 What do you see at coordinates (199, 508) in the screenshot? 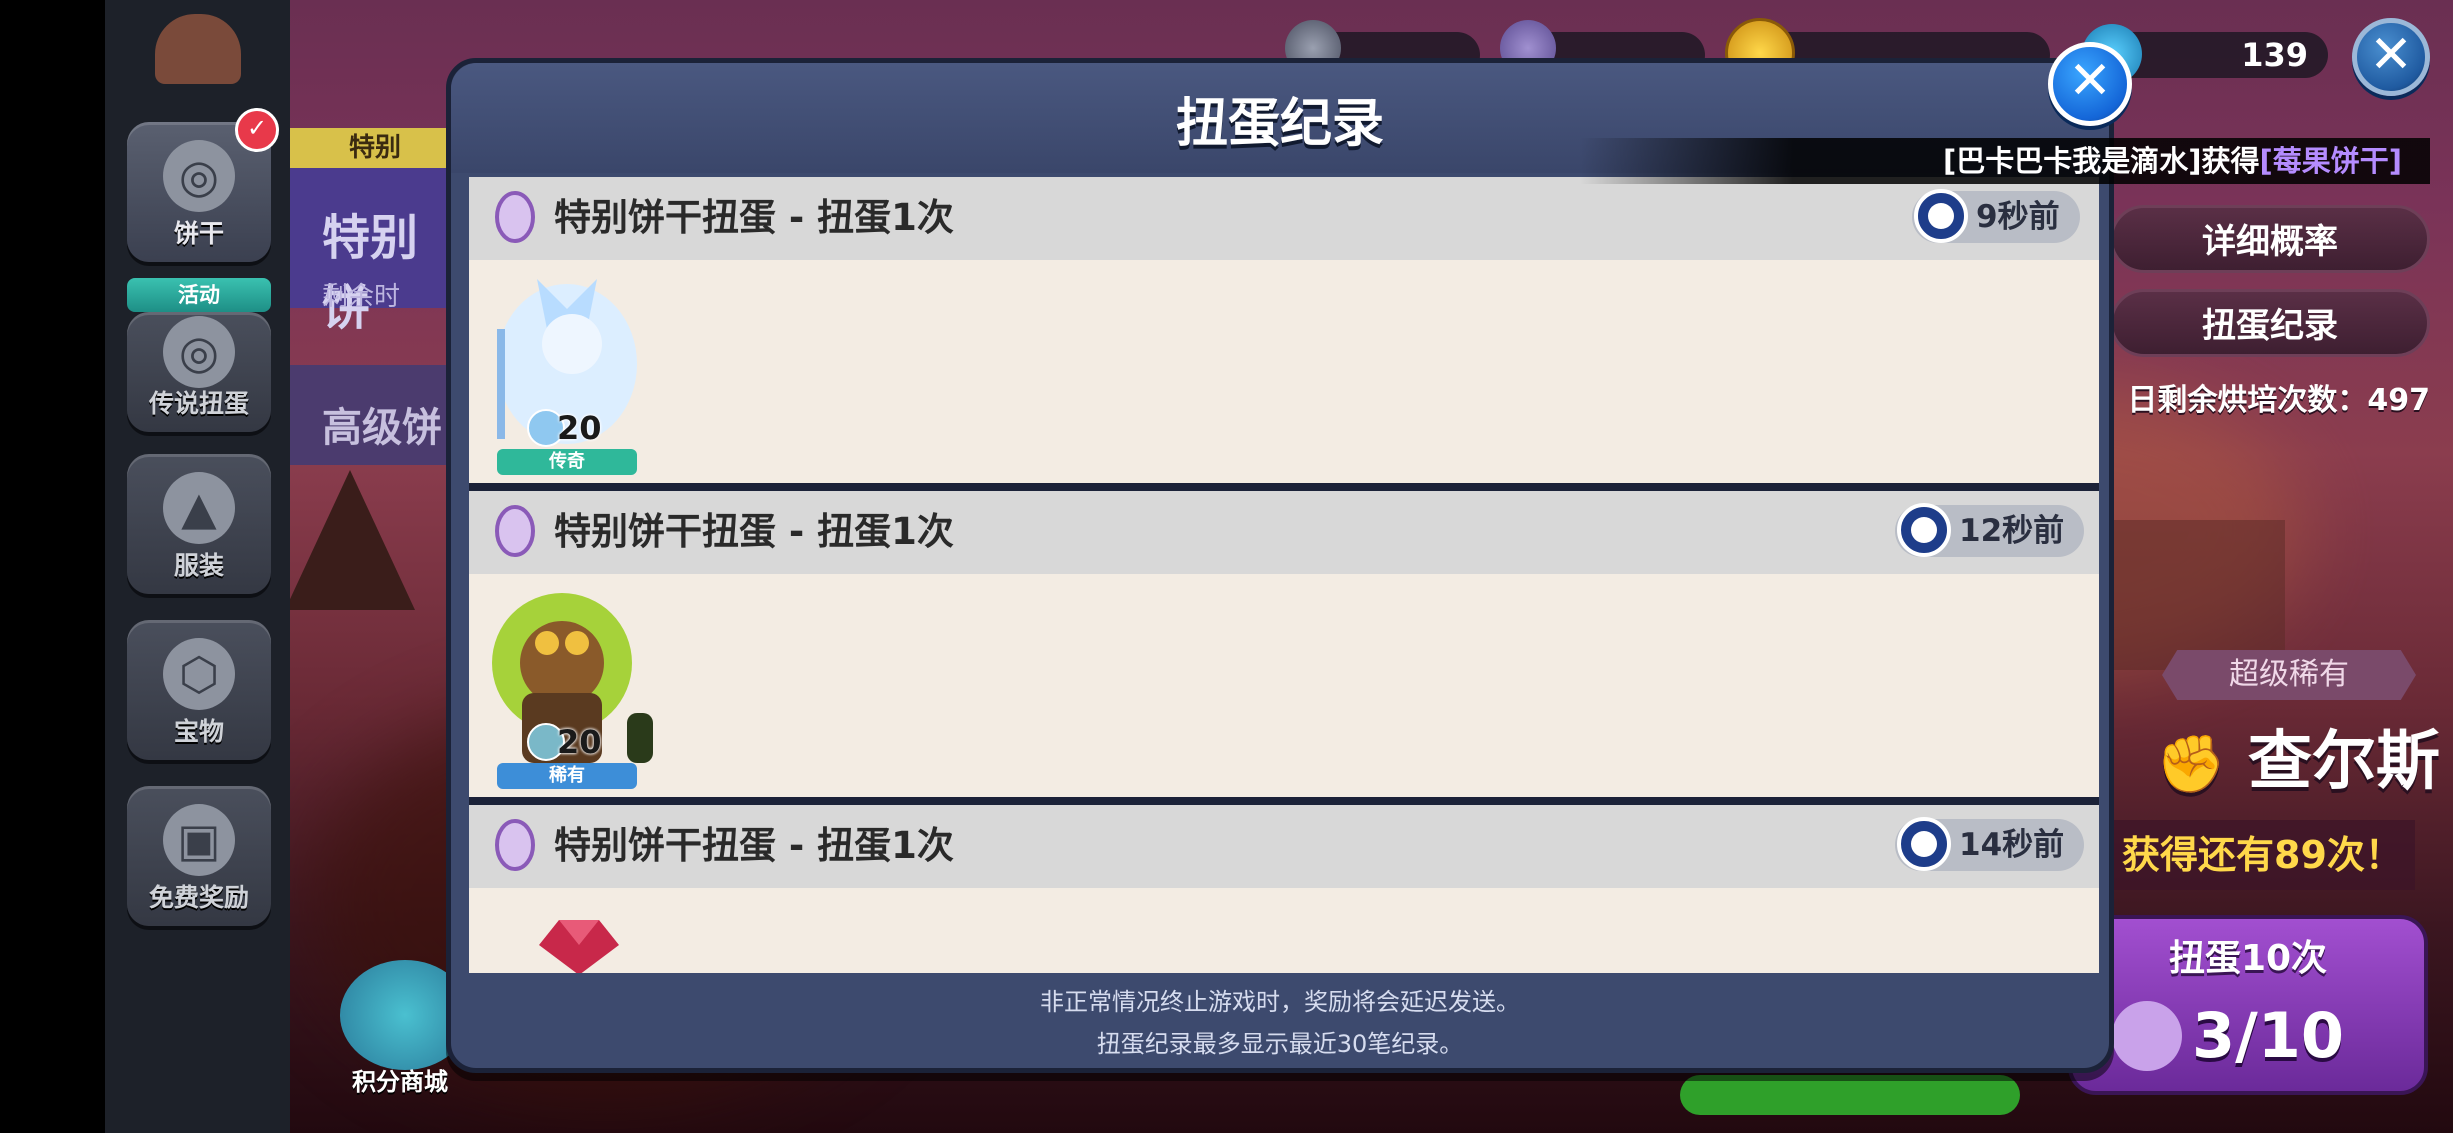
I see `shirt-icon: ▲` at bounding box center [199, 508].